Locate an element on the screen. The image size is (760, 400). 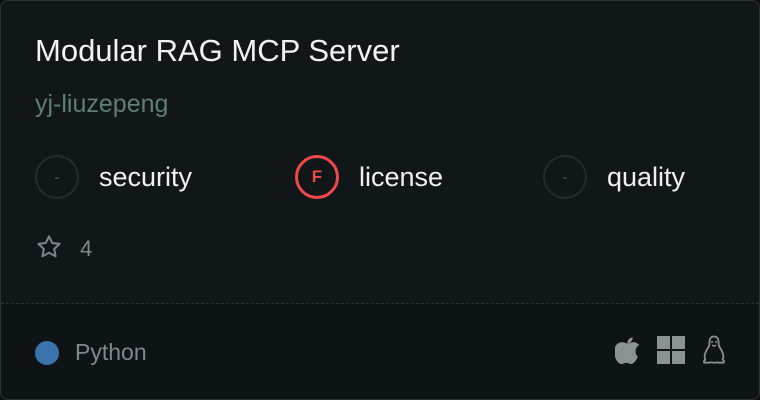
license-grade-badge: F is located at coordinates (317, 177).